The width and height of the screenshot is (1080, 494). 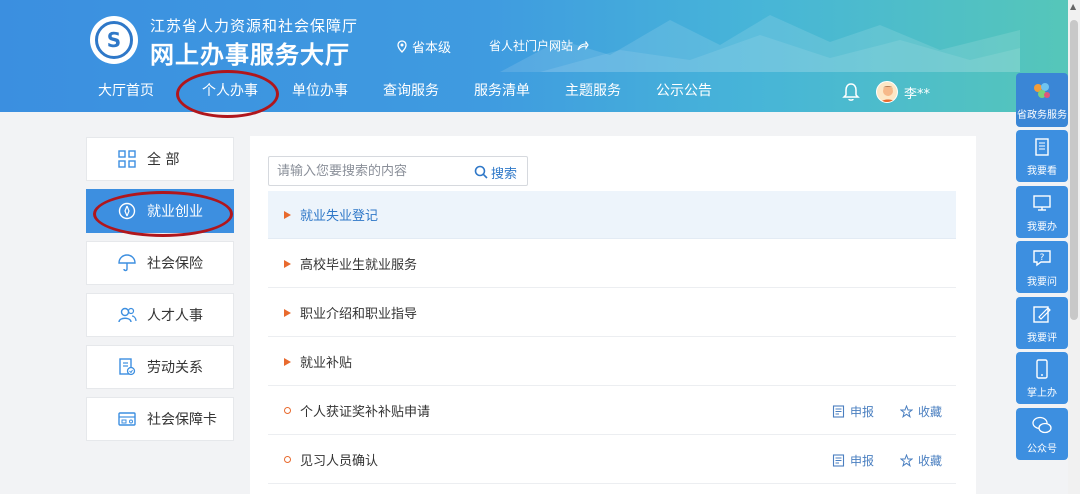 What do you see at coordinates (1042, 146) in the screenshot?
I see `book-icon` at bounding box center [1042, 146].